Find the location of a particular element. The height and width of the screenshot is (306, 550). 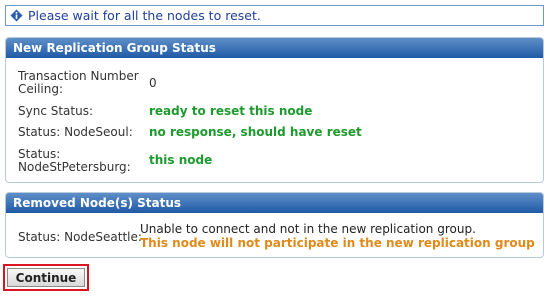

panel-title: Removed Node(s) Status is located at coordinates (274, 203).